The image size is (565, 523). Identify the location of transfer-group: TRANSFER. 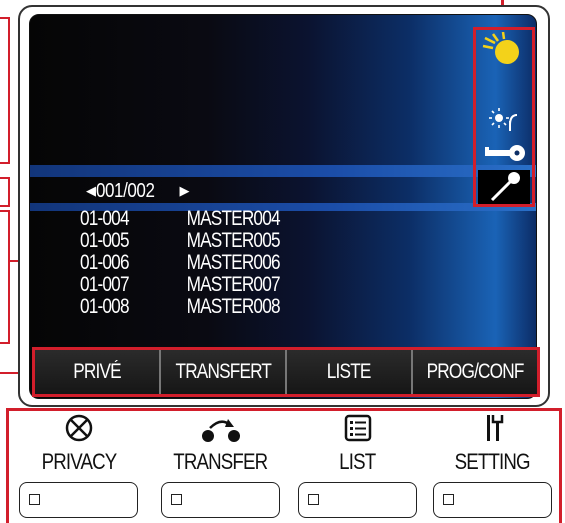
(220, 467).